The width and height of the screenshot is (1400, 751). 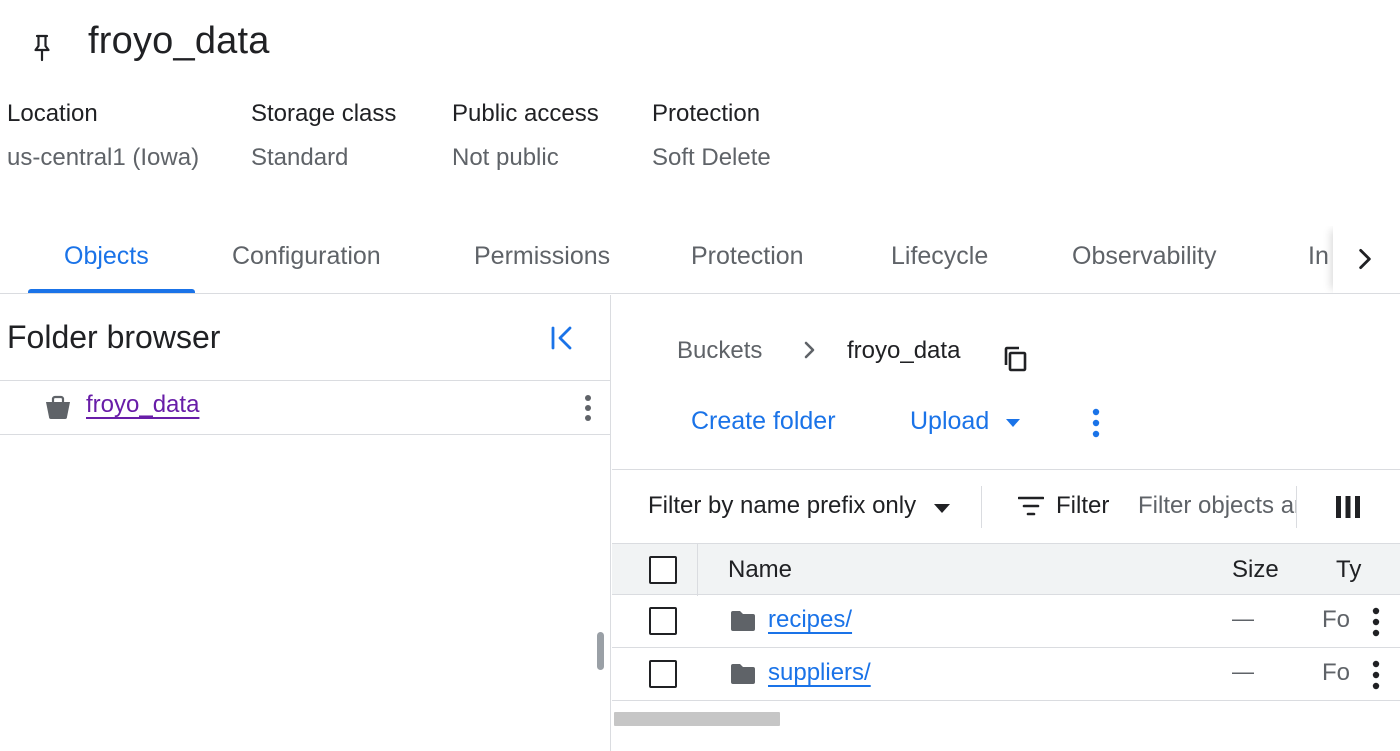 What do you see at coordinates (323, 136) in the screenshot?
I see `meta-storage-class: Storage class Standard` at bounding box center [323, 136].